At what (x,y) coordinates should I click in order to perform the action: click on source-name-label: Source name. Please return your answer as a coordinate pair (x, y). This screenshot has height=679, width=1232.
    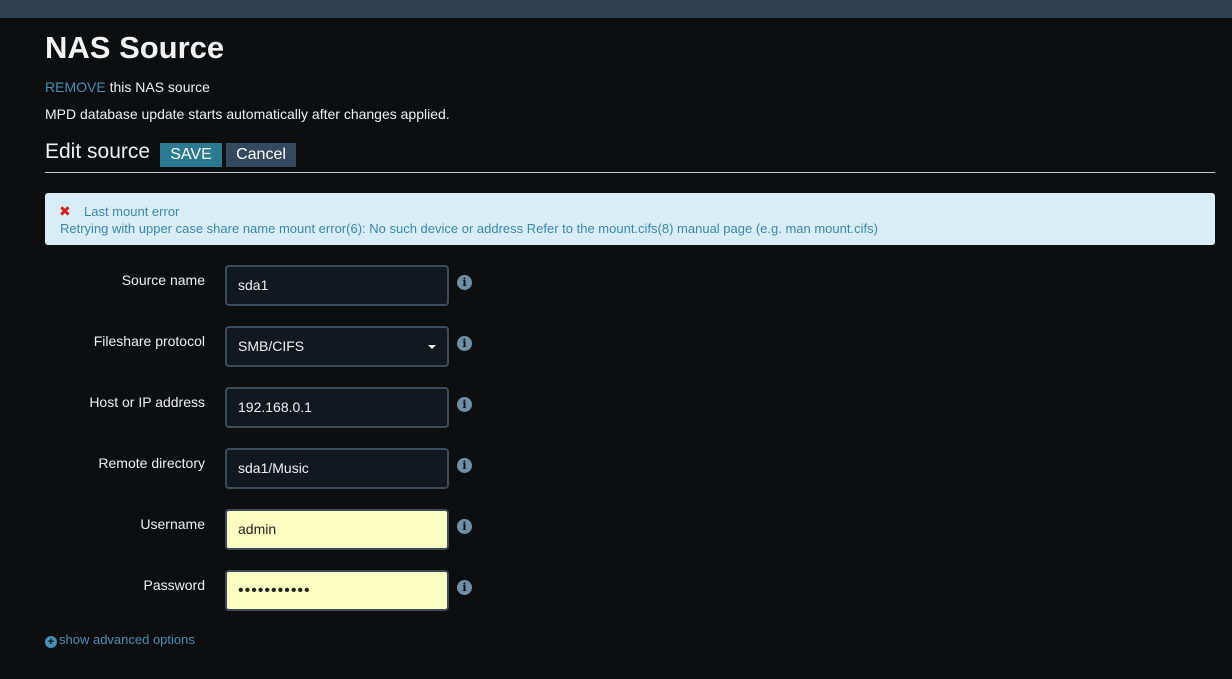
    Looking at the image, I should click on (163, 280).